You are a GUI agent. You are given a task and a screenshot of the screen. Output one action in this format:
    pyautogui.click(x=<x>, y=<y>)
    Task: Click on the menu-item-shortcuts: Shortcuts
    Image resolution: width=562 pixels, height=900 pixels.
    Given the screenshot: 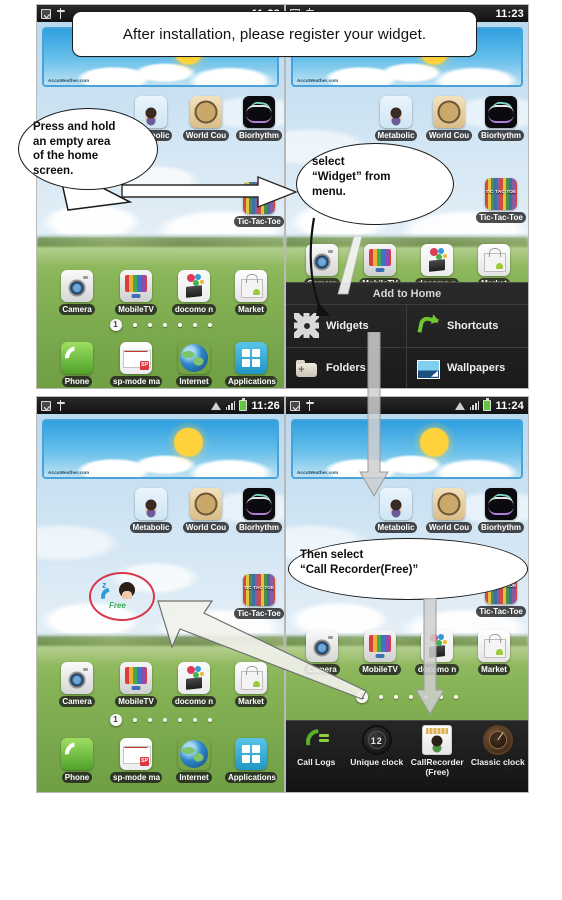 What is the action you would take?
    pyautogui.click(x=467, y=326)
    